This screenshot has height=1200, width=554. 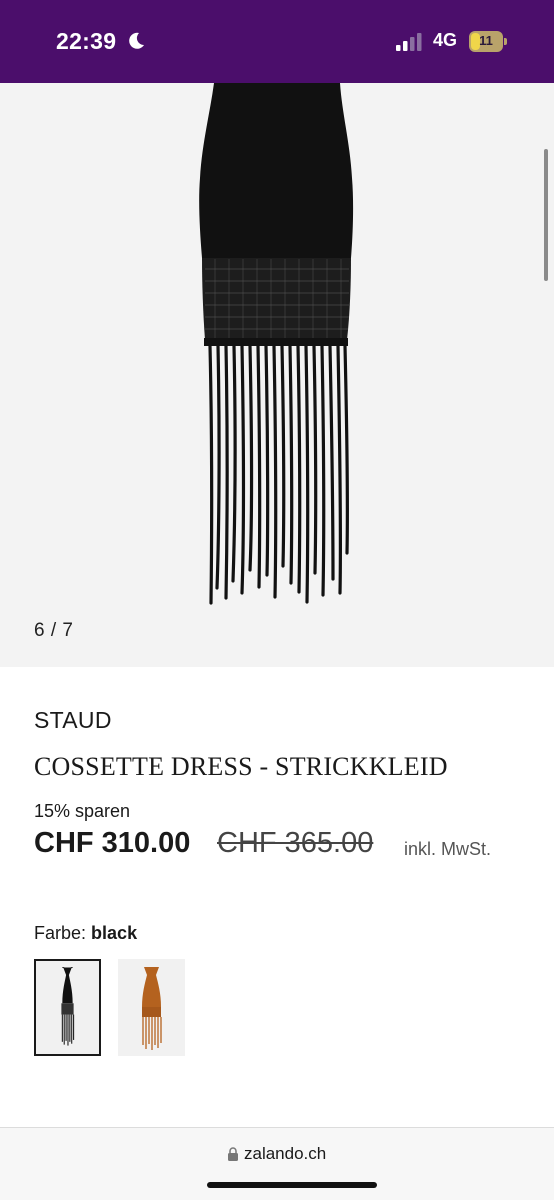 What do you see at coordinates (445, 40) in the screenshot?
I see `network-type: 4G` at bounding box center [445, 40].